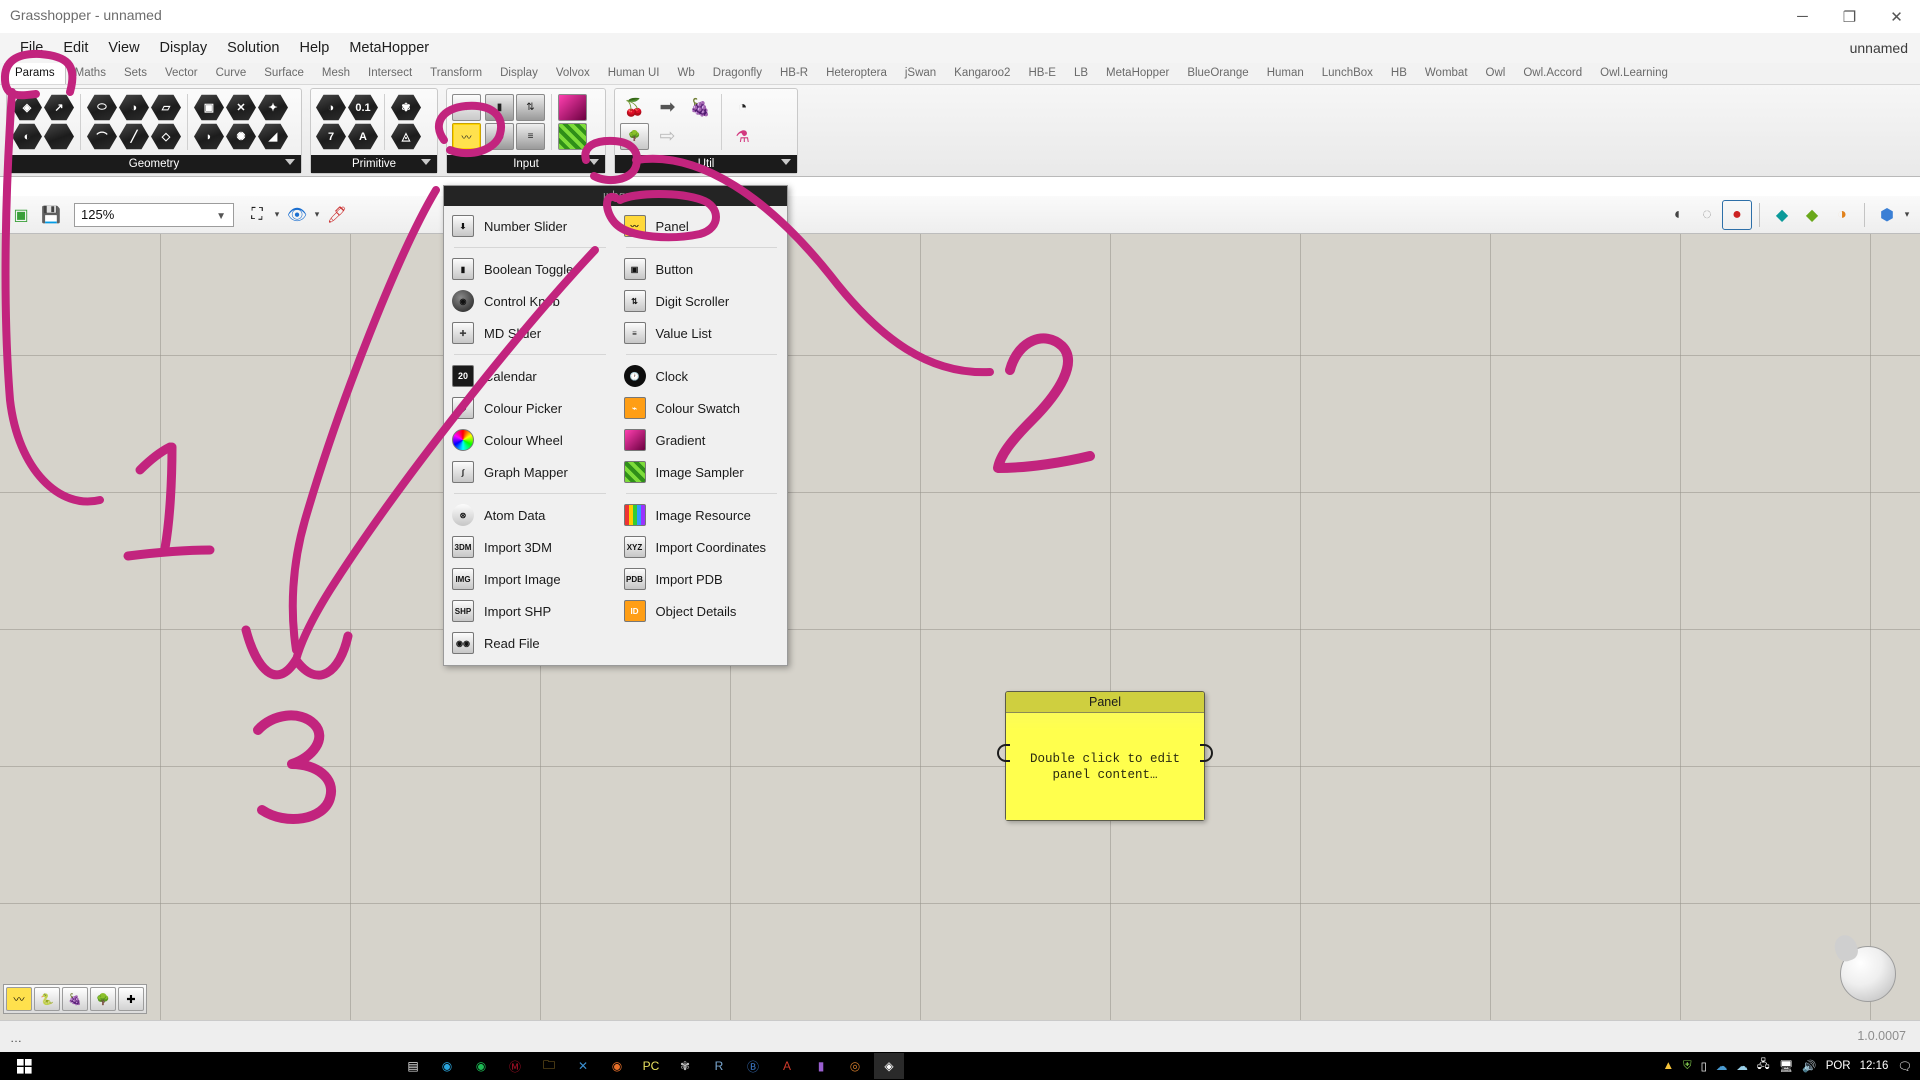  I want to click on menu-item-import-pdb: PDB Import PDB, so click(702, 579).